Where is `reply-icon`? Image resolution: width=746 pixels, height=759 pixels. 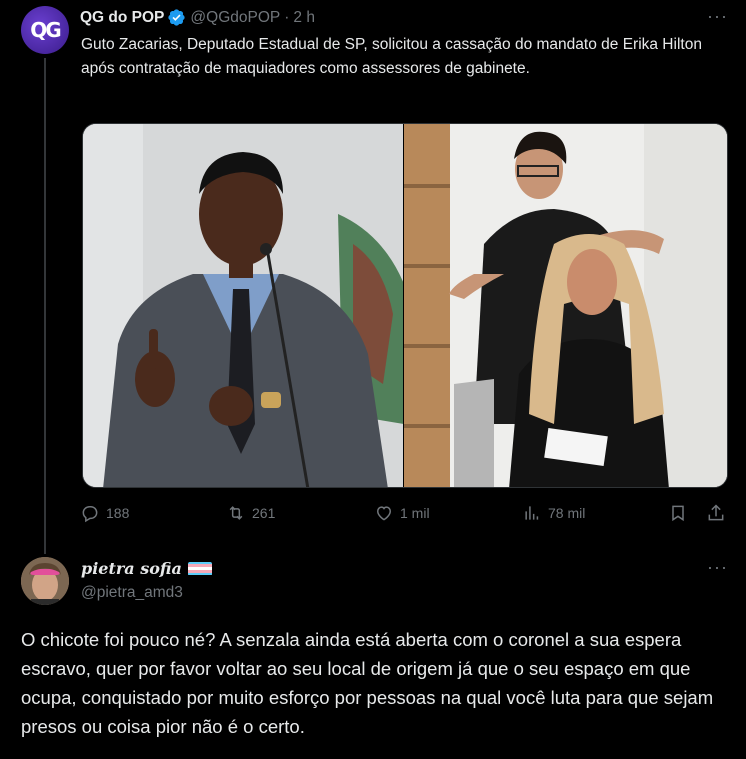
reply-icon is located at coordinates (90, 514).